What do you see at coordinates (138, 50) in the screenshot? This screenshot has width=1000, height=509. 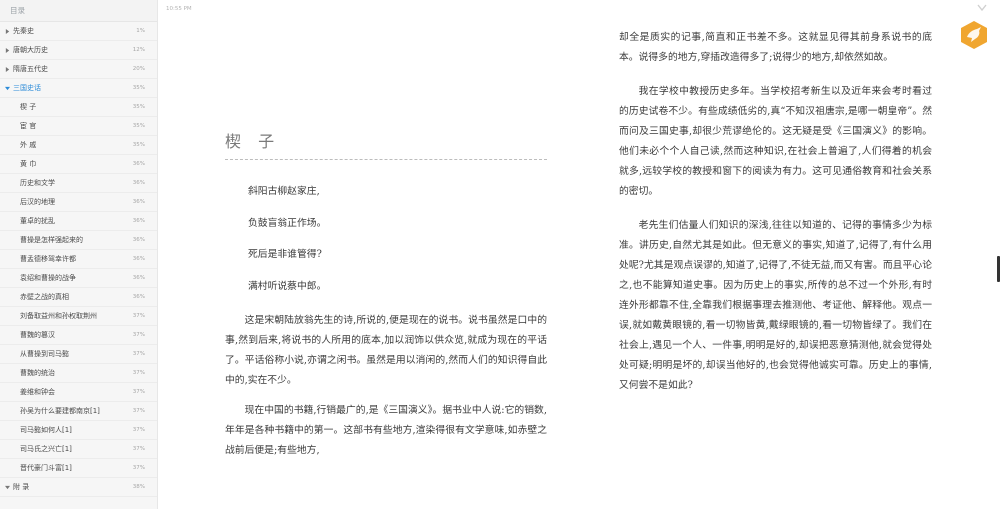 I see `toc-item-progress: 12%` at bounding box center [138, 50].